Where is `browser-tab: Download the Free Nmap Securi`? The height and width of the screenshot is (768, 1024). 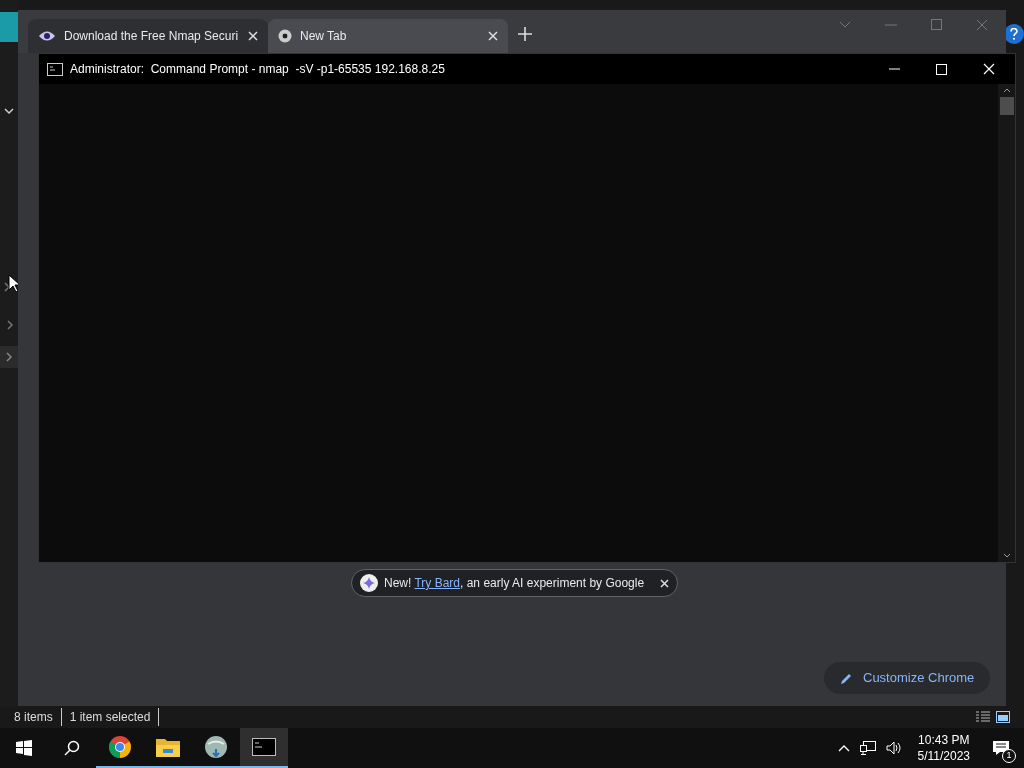 browser-tab: Download the Free Nmap Securi is located at coordinates (148, 36).